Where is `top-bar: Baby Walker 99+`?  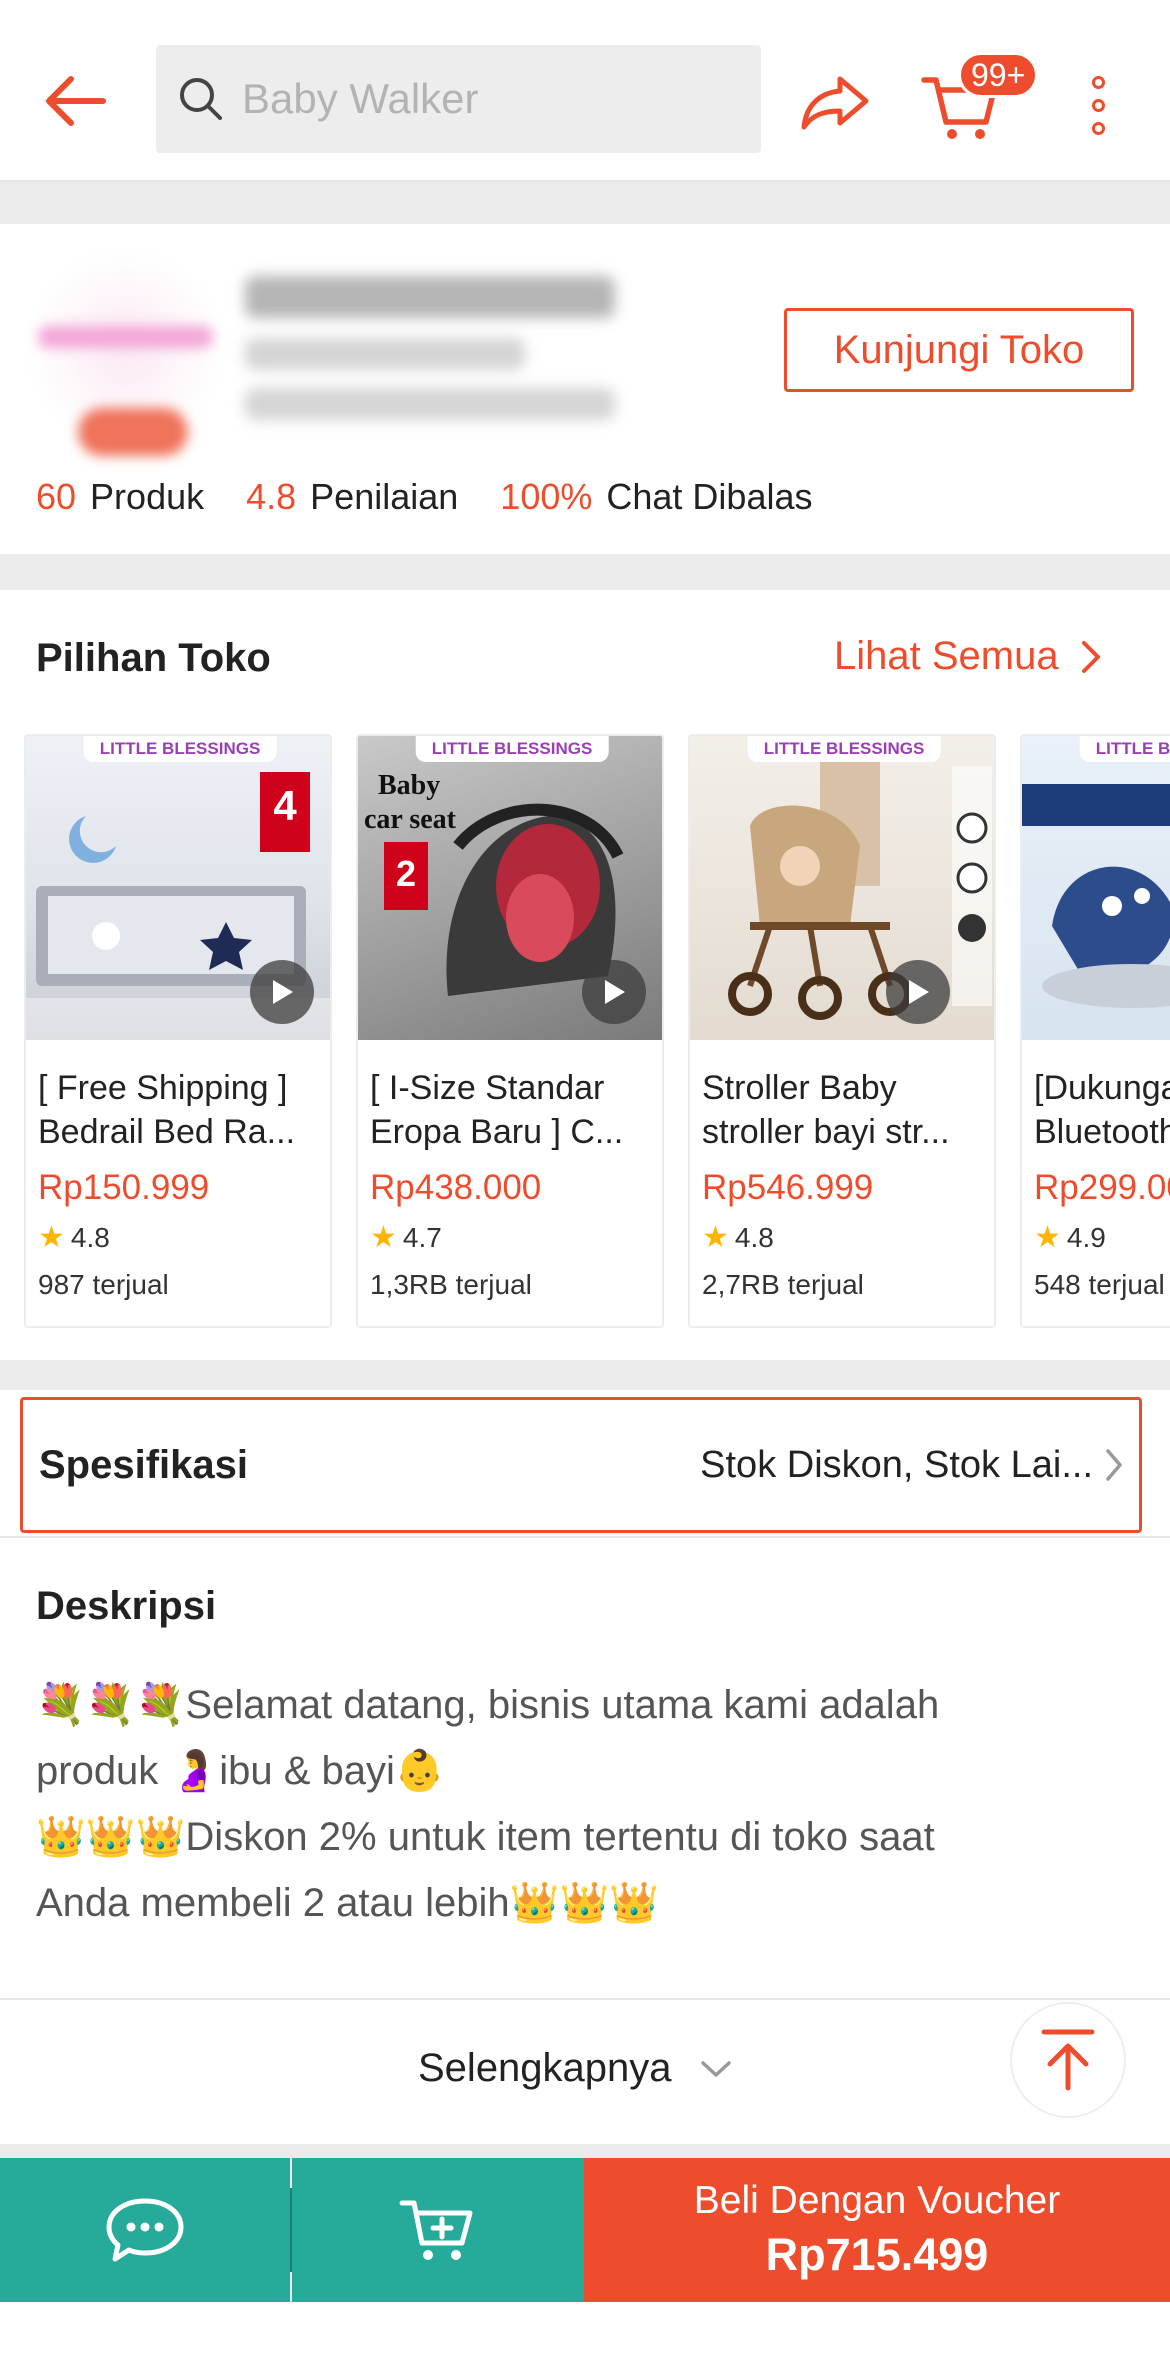 top-bar: Baby Walker 99+ is located at coordinates (585, 91).